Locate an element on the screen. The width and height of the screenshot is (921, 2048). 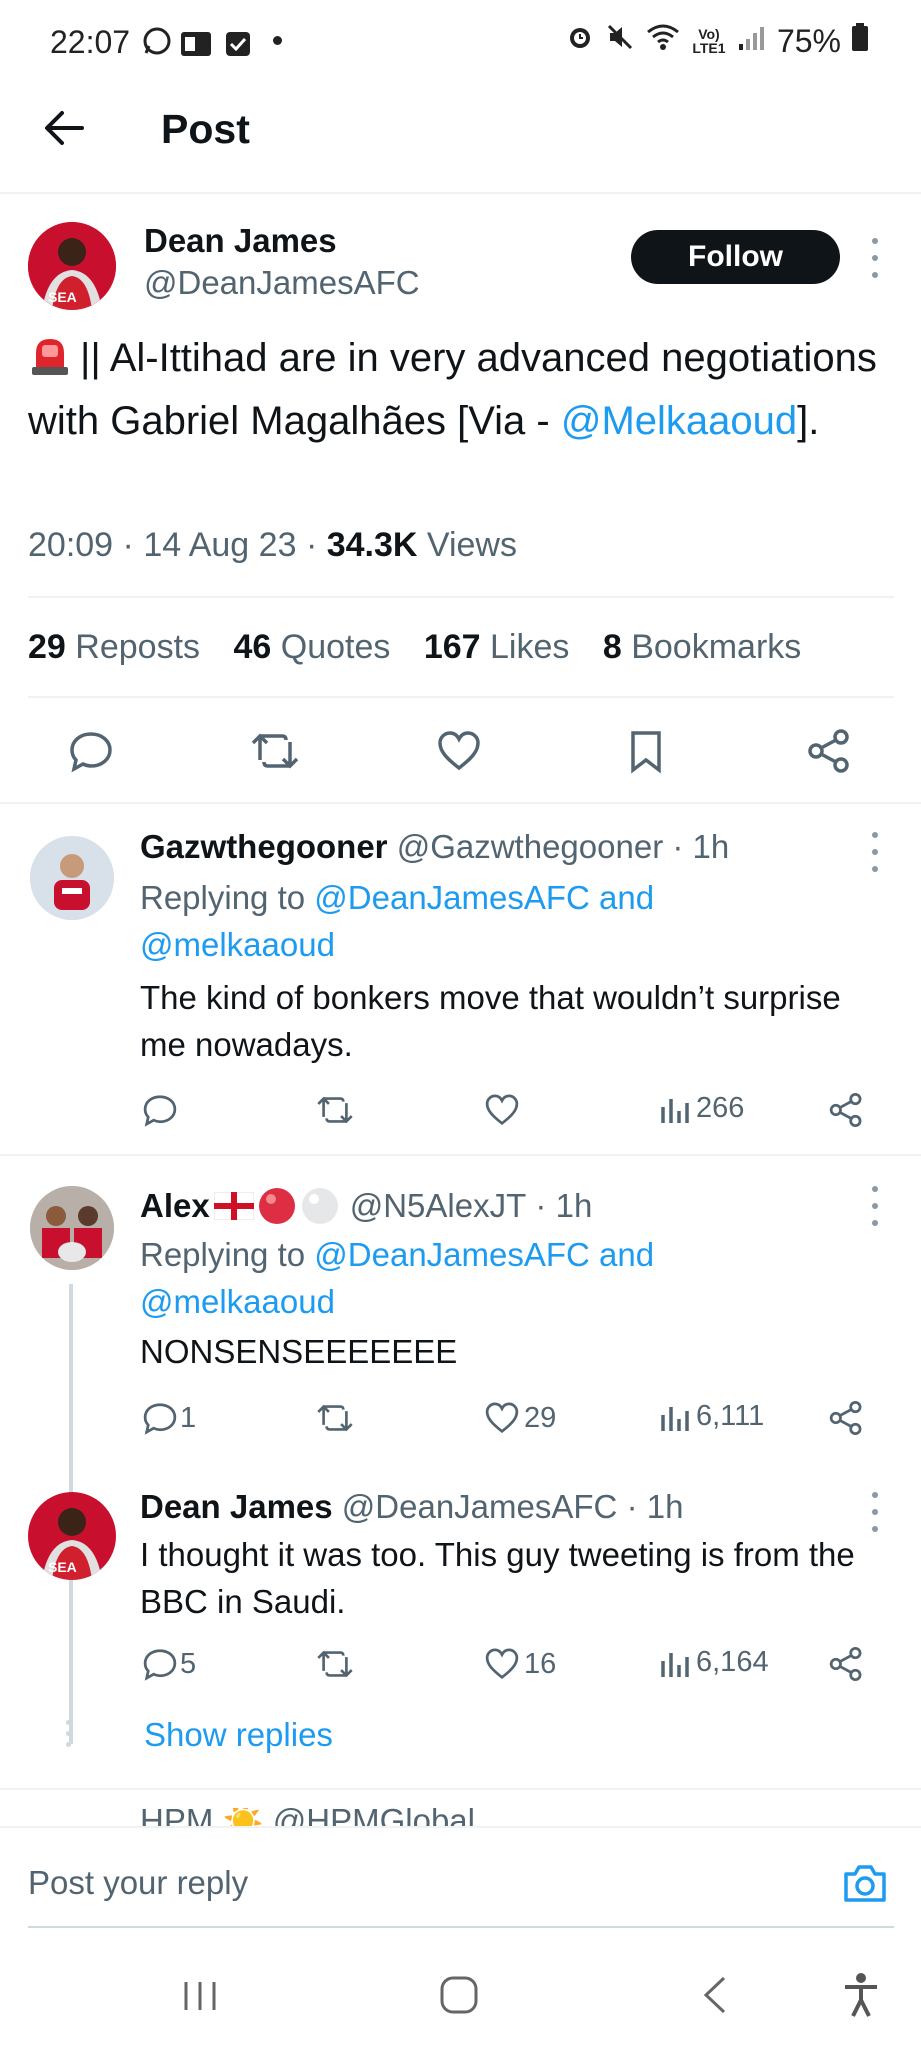
chevron-left-icon is located at coordinates (714, 1995).